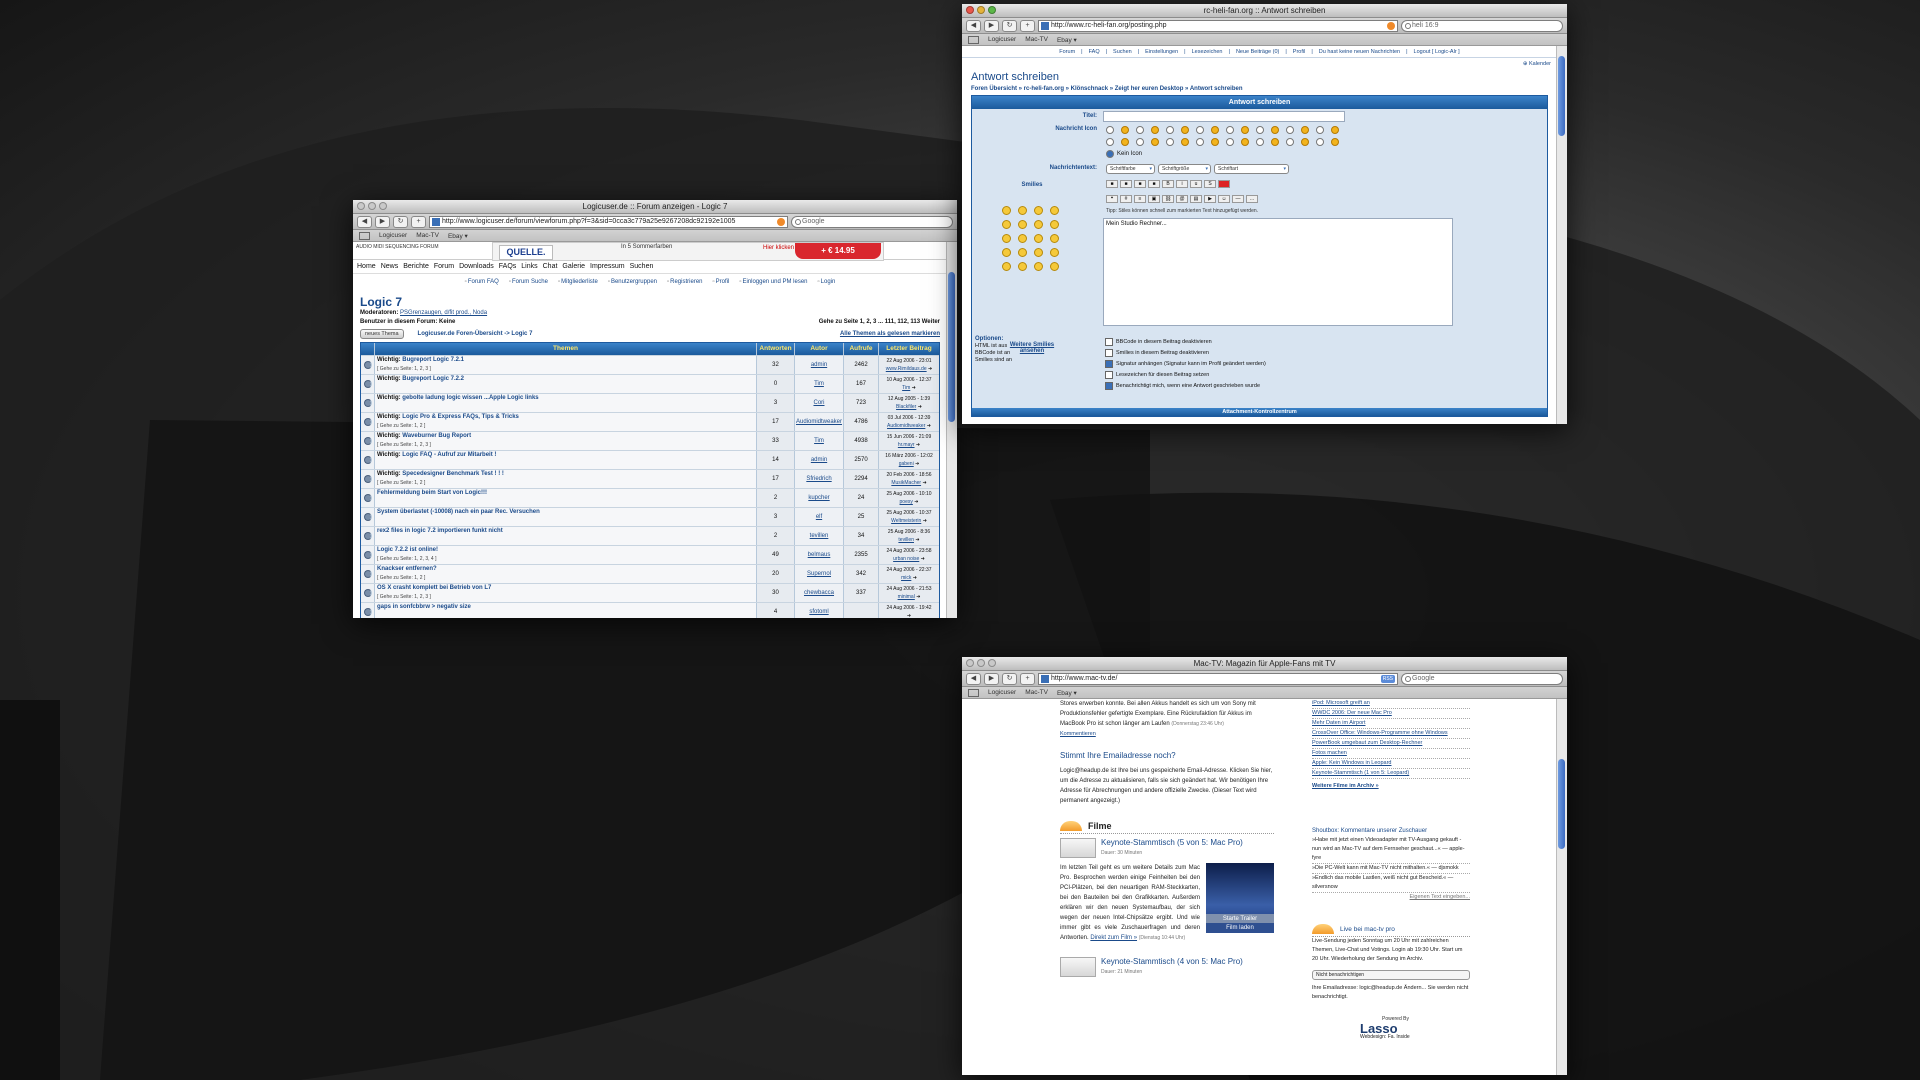  I want to click on nav-links: Links, so click(529, 266).